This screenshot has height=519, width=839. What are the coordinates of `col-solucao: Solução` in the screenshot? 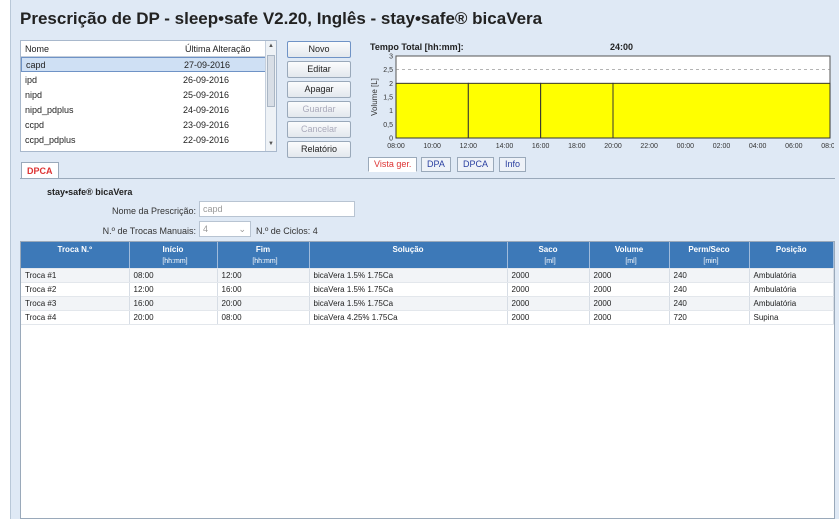 It's located at (408, 249).